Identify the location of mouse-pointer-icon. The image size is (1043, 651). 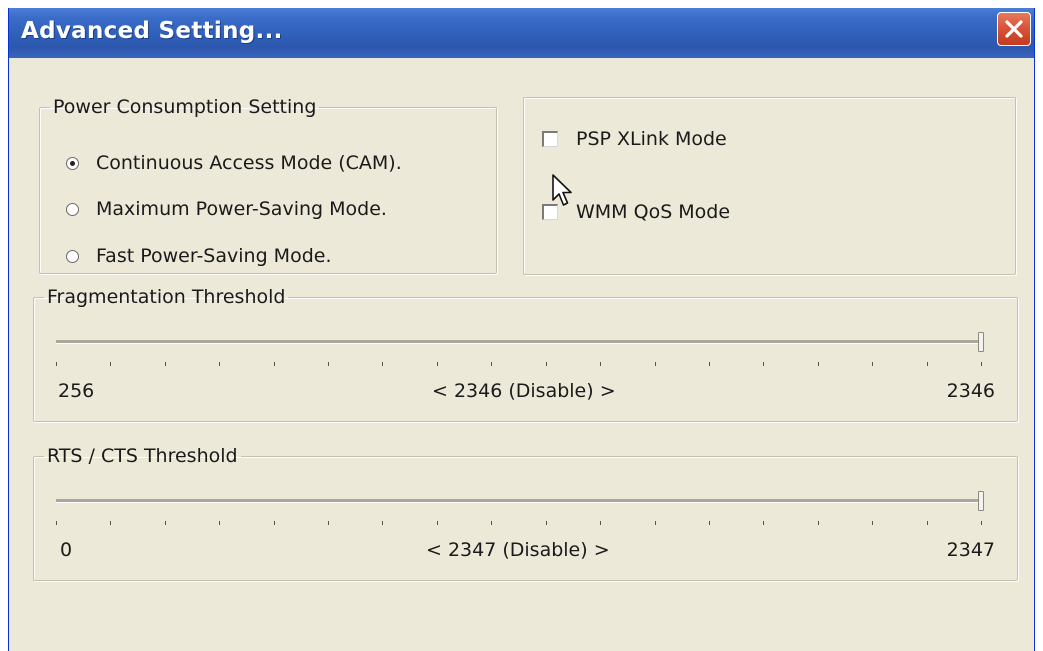
(562, 190).